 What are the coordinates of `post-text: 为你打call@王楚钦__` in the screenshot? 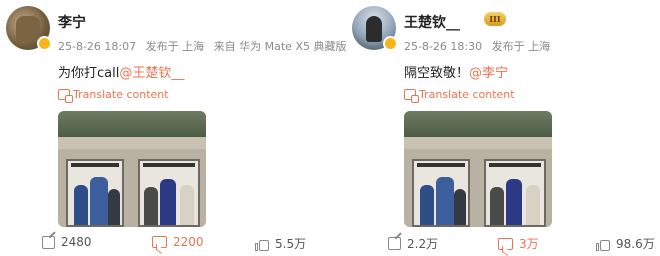 It's located at (121, 71).